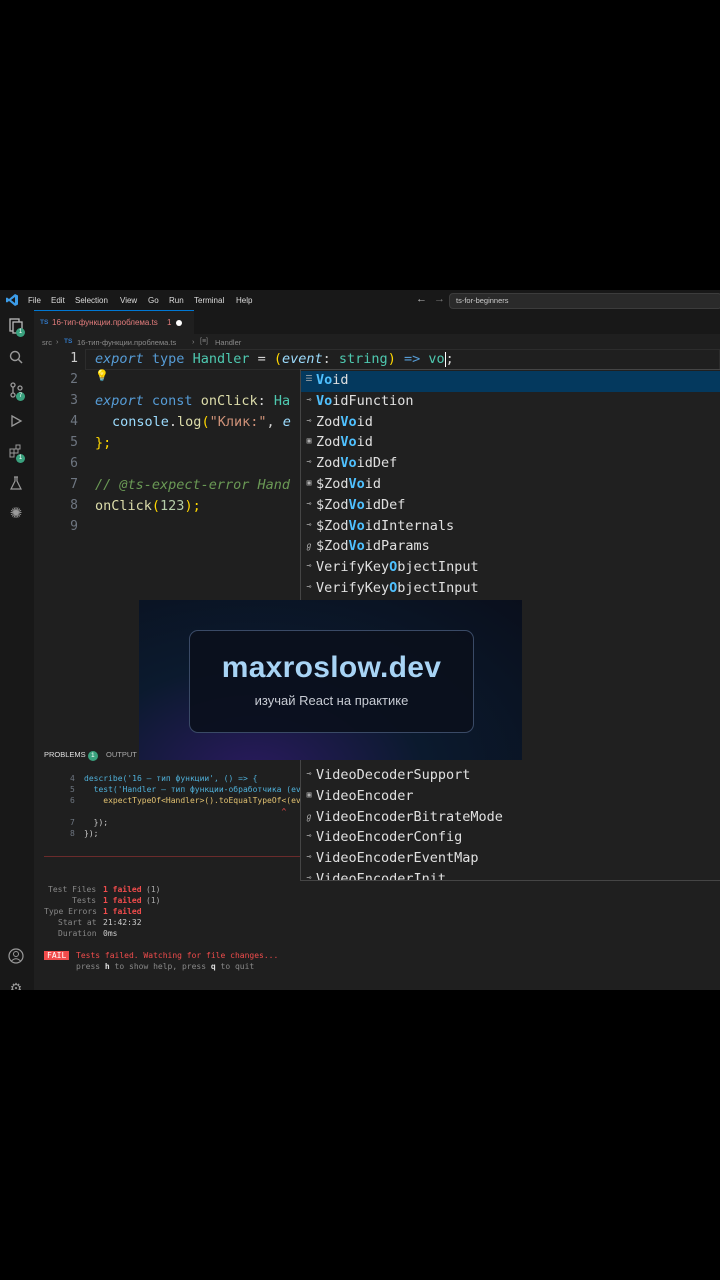  I want to click on suggestion-item: ℊ VideoEncoderBitrateMode, so click(510, 818).